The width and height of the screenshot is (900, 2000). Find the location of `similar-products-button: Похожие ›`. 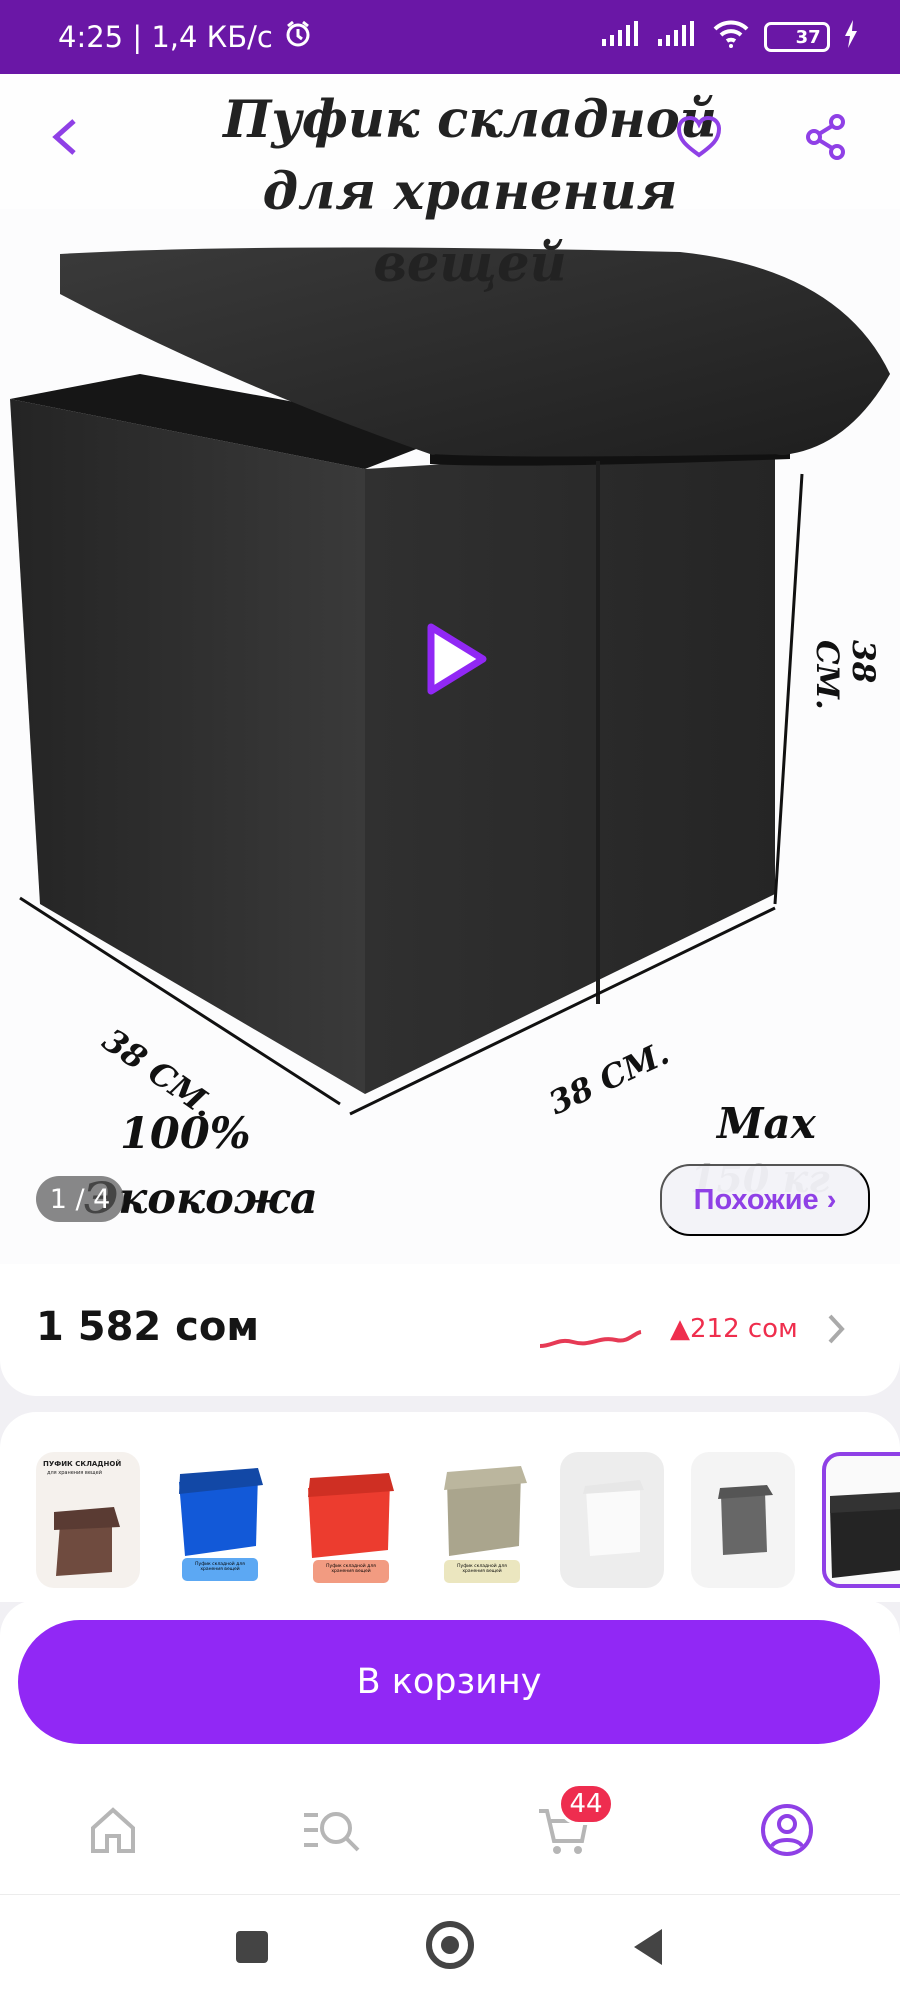

similar-products-button: Похожие › is located at coordinates (765, 1200).